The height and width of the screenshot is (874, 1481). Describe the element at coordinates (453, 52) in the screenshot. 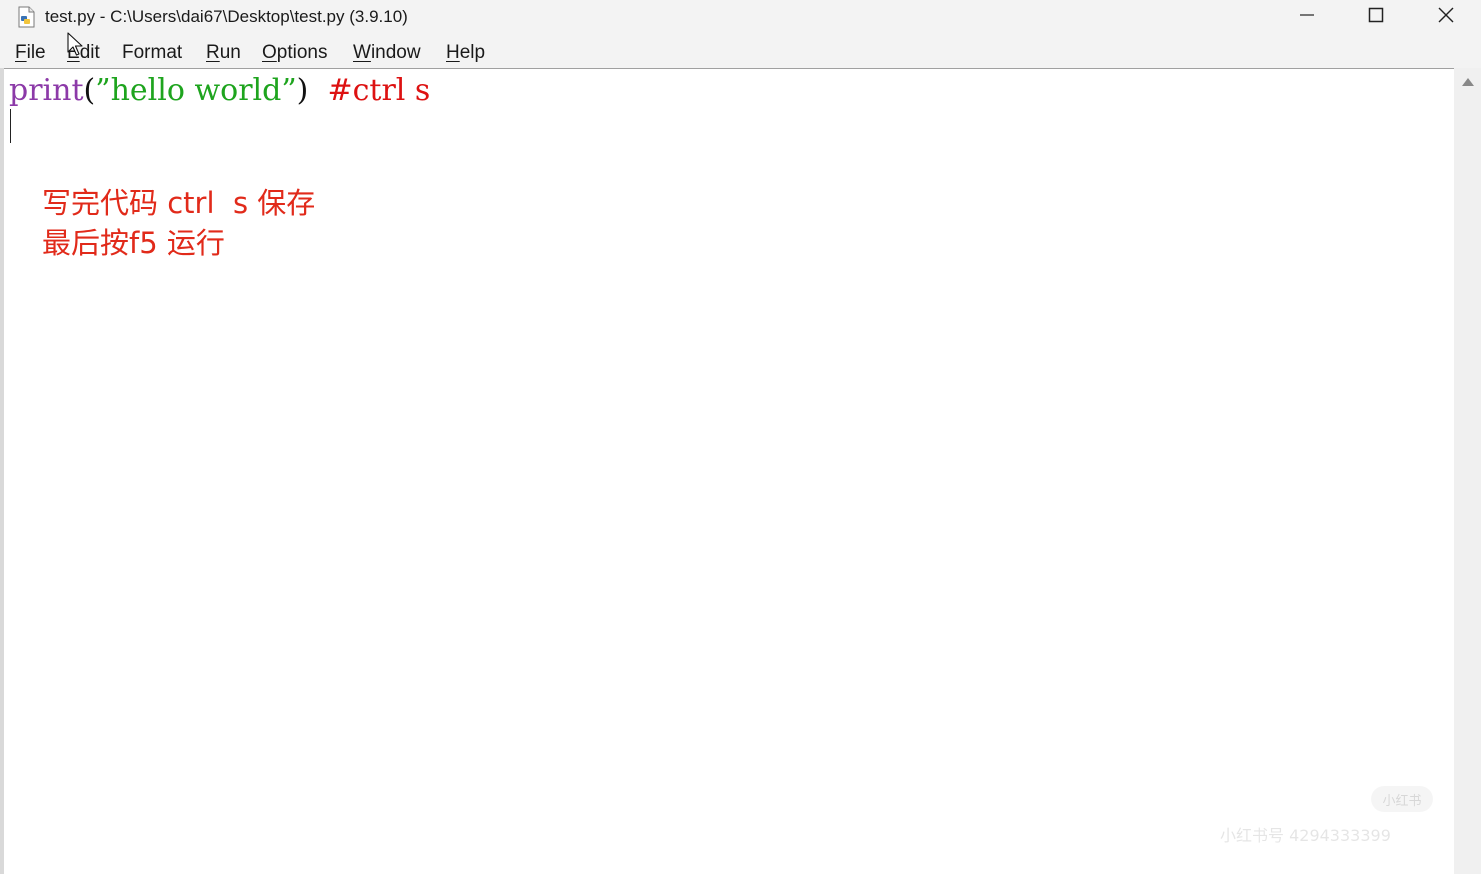

I see `menu-help-mnemonic: H` at that location.